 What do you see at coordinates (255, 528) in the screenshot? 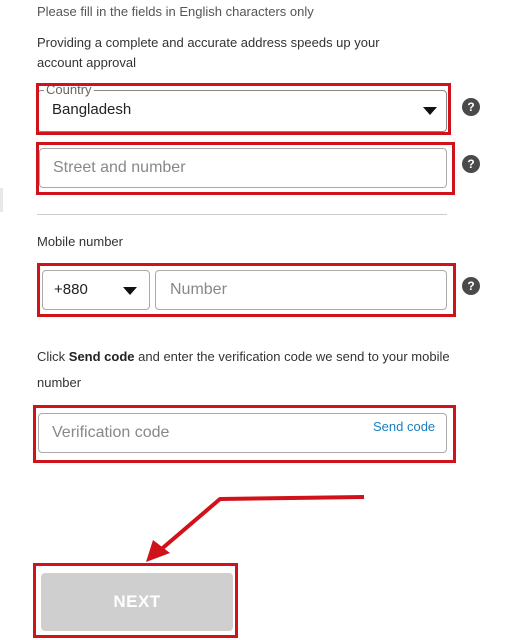
I see `red-arrow-annotation` at bounding box center [255, 528].